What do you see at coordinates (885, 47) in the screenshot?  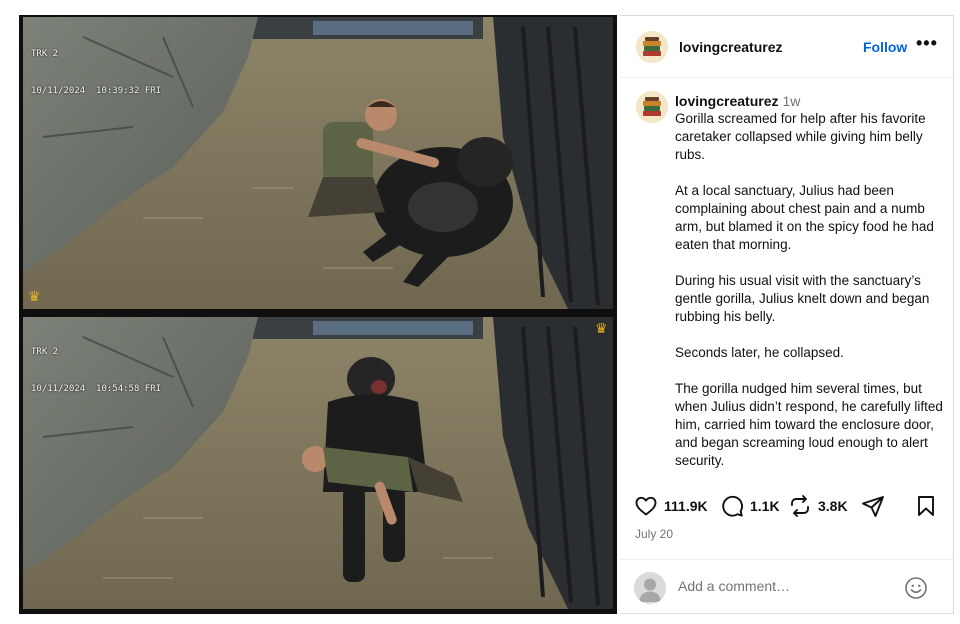 I see `follow-button: Follow` at bounding box center [885, 47].